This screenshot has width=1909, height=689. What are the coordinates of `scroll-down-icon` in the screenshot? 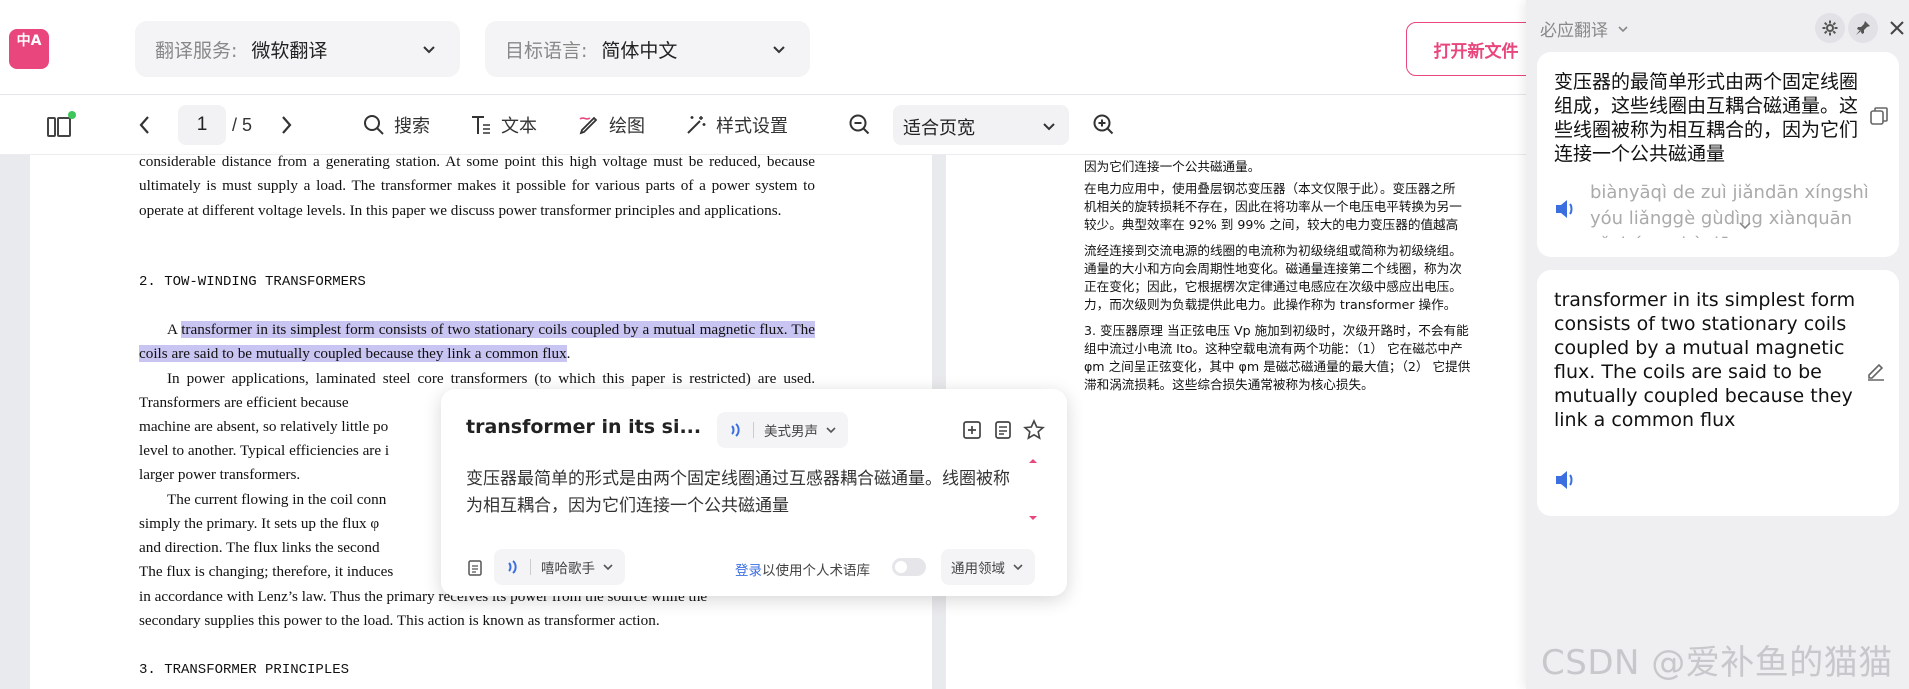 It's located at (1033, 518).